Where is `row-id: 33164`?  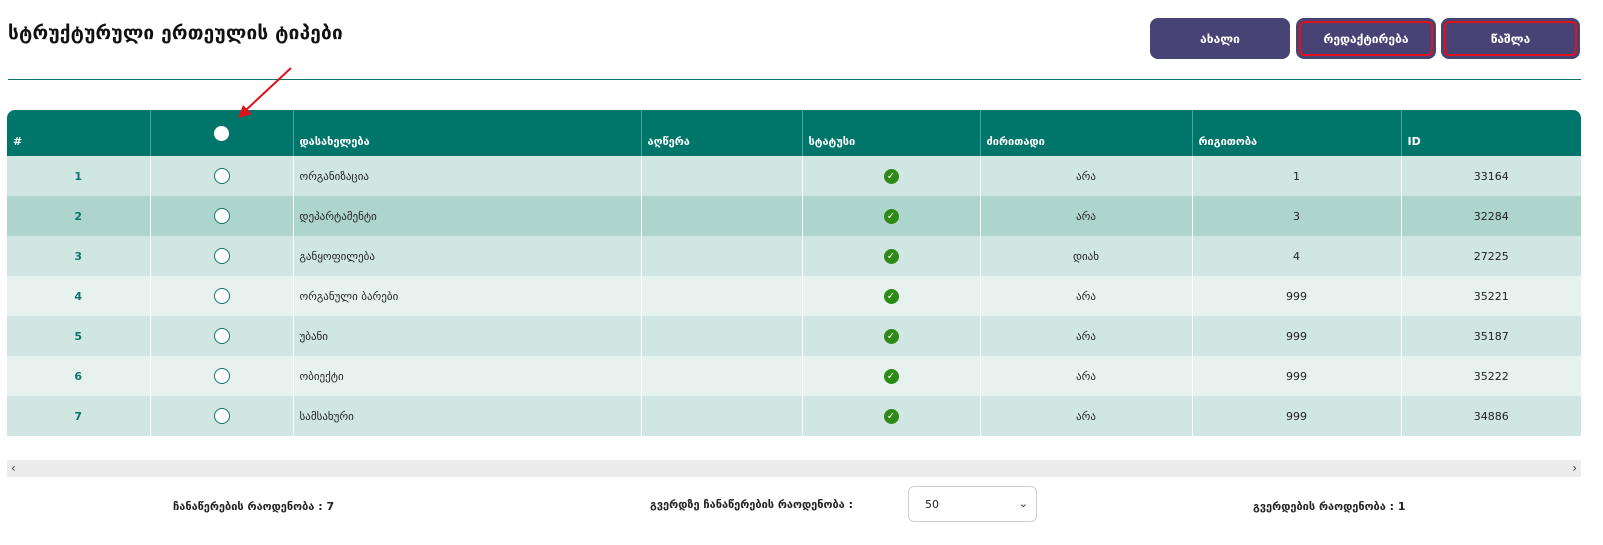
row-id: 33164 is located at coordinates (1491, 176).